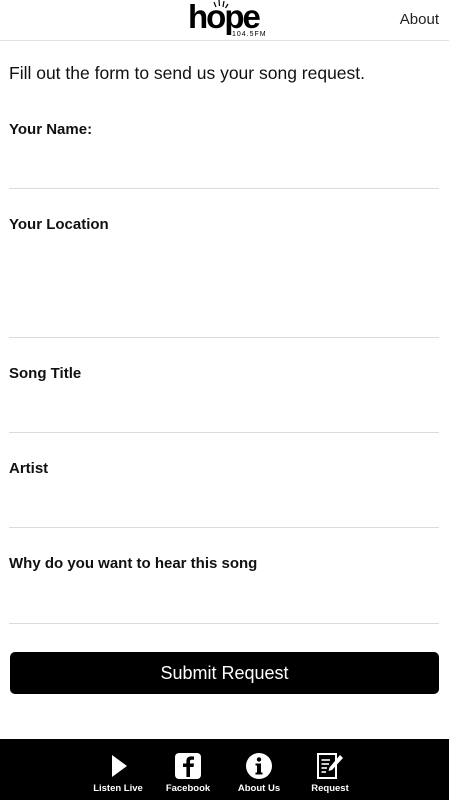 This screenshot has height=800, width=449. What do you see at coordinates (224, 506) in the screenshot?
I see `artist-field` at bounding box center [224, 506].